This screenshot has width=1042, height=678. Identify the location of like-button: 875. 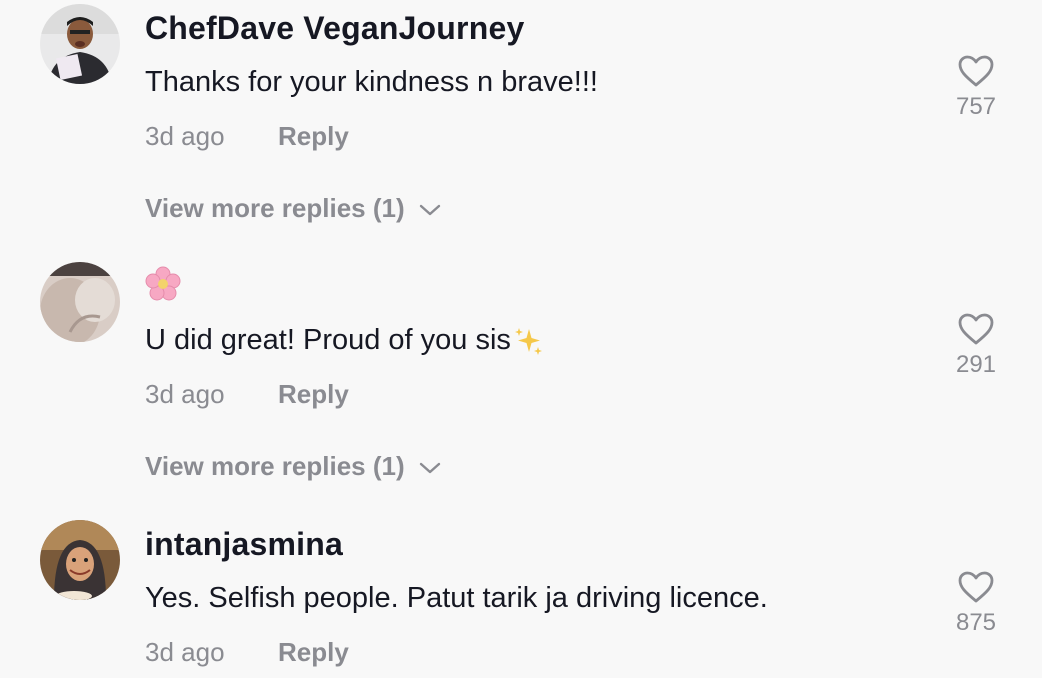
(976, 602).